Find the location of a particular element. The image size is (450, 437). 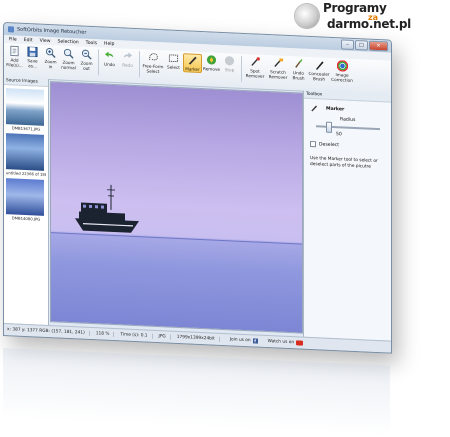

app-icon is located at coordinates (11, 29).